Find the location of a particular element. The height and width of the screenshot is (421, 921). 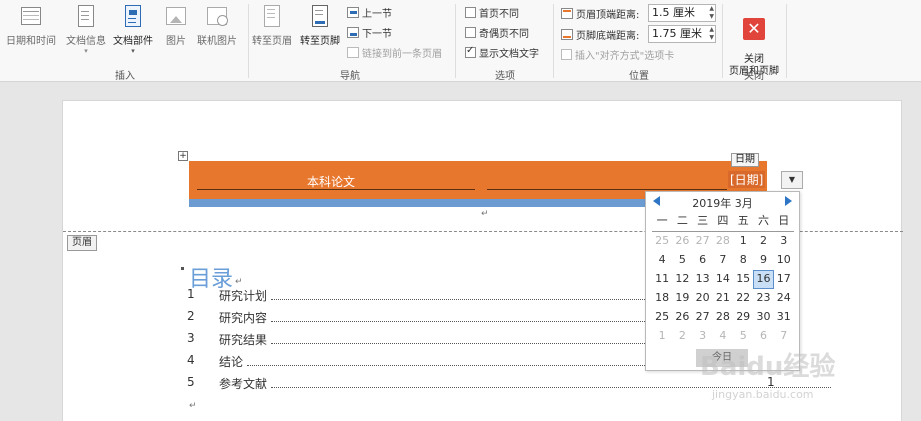

different-first-page-checkbox: 首页不同 is located at coordinates (492, 12).